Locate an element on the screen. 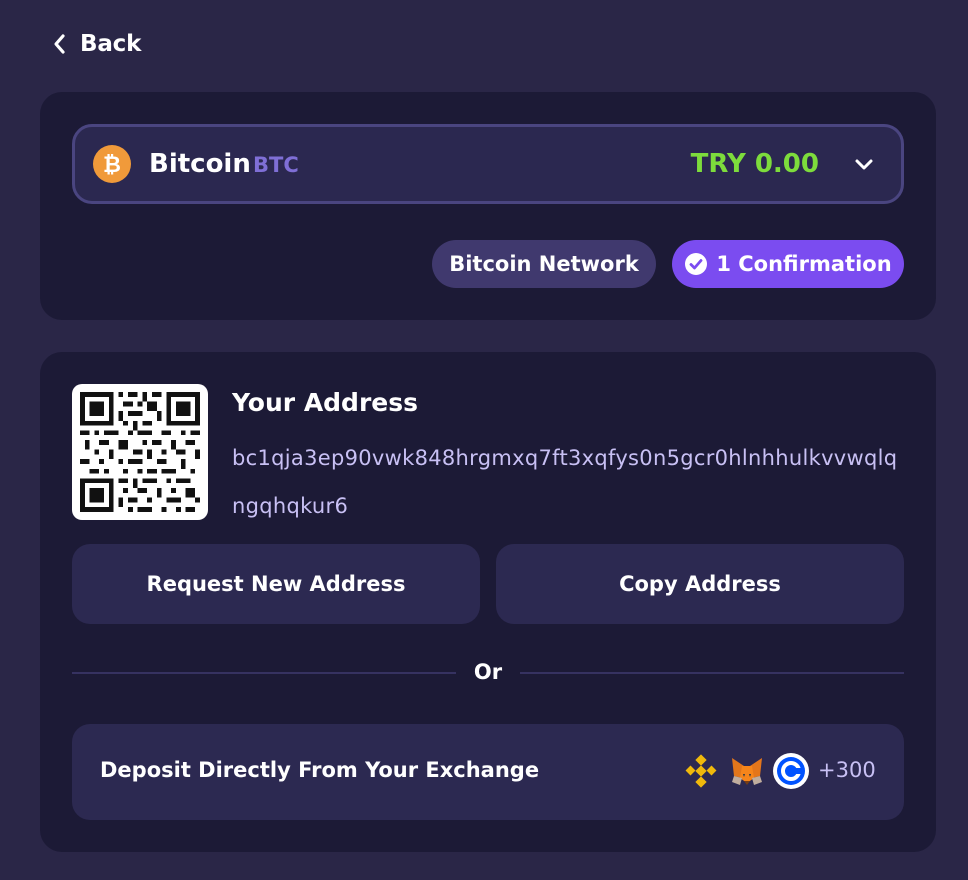  binance-icon is located at coordinates (701, 771).